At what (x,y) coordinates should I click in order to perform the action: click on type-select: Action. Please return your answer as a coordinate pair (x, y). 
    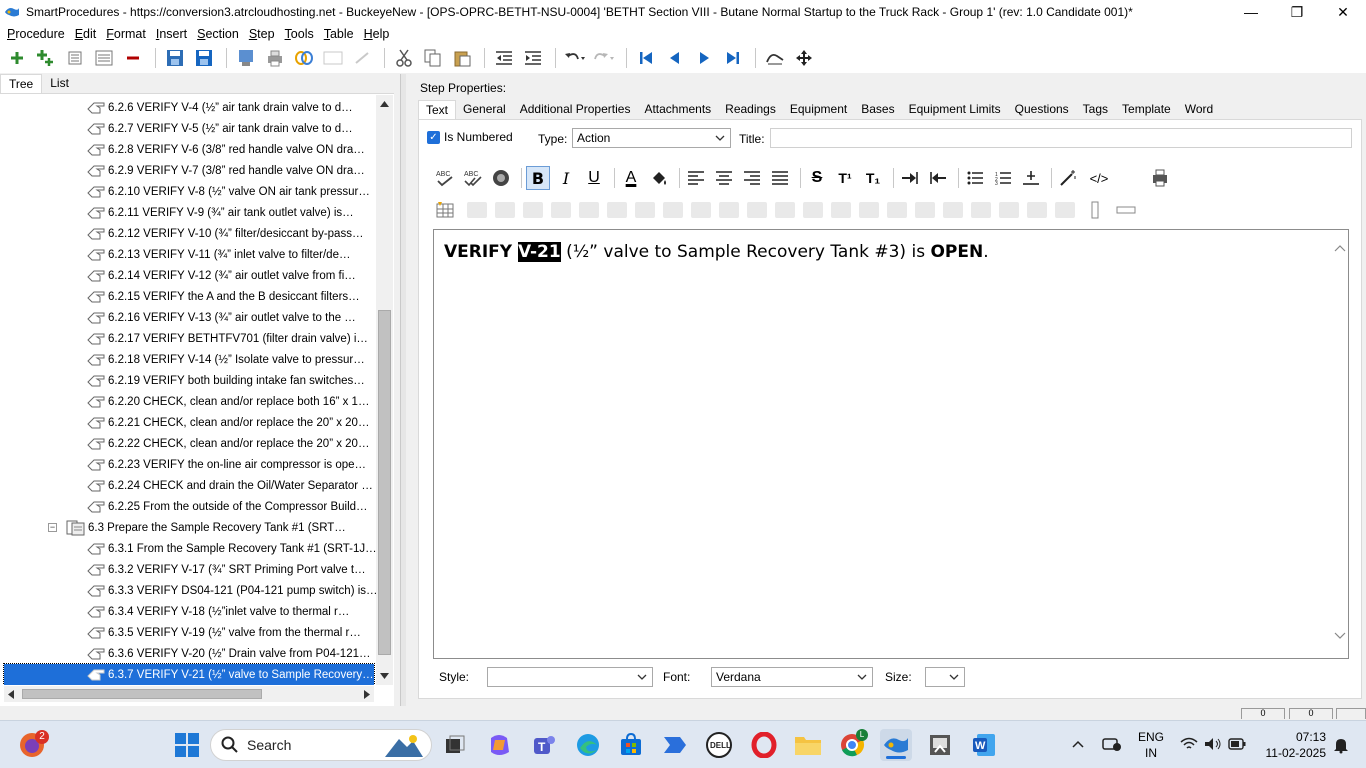
    Looking at the image, I should click on (651, 138).